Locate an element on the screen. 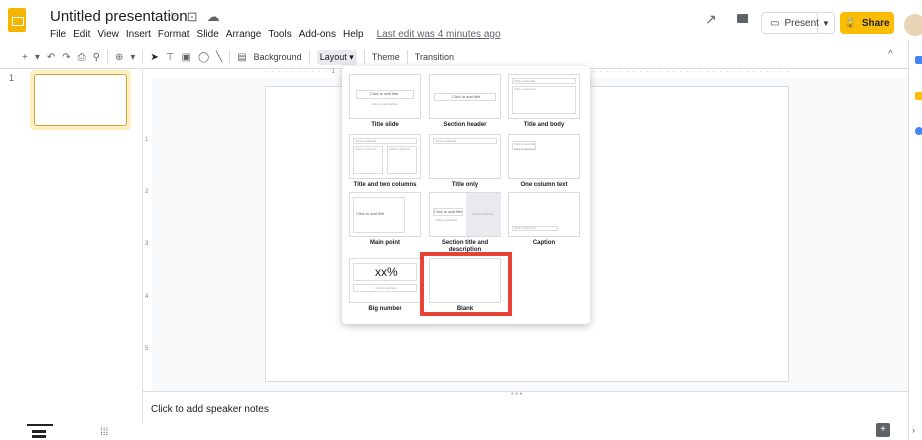 The height and width of the screenshot is (440, 922). print-icon: ⎙ is located at coordinates (82, 57).